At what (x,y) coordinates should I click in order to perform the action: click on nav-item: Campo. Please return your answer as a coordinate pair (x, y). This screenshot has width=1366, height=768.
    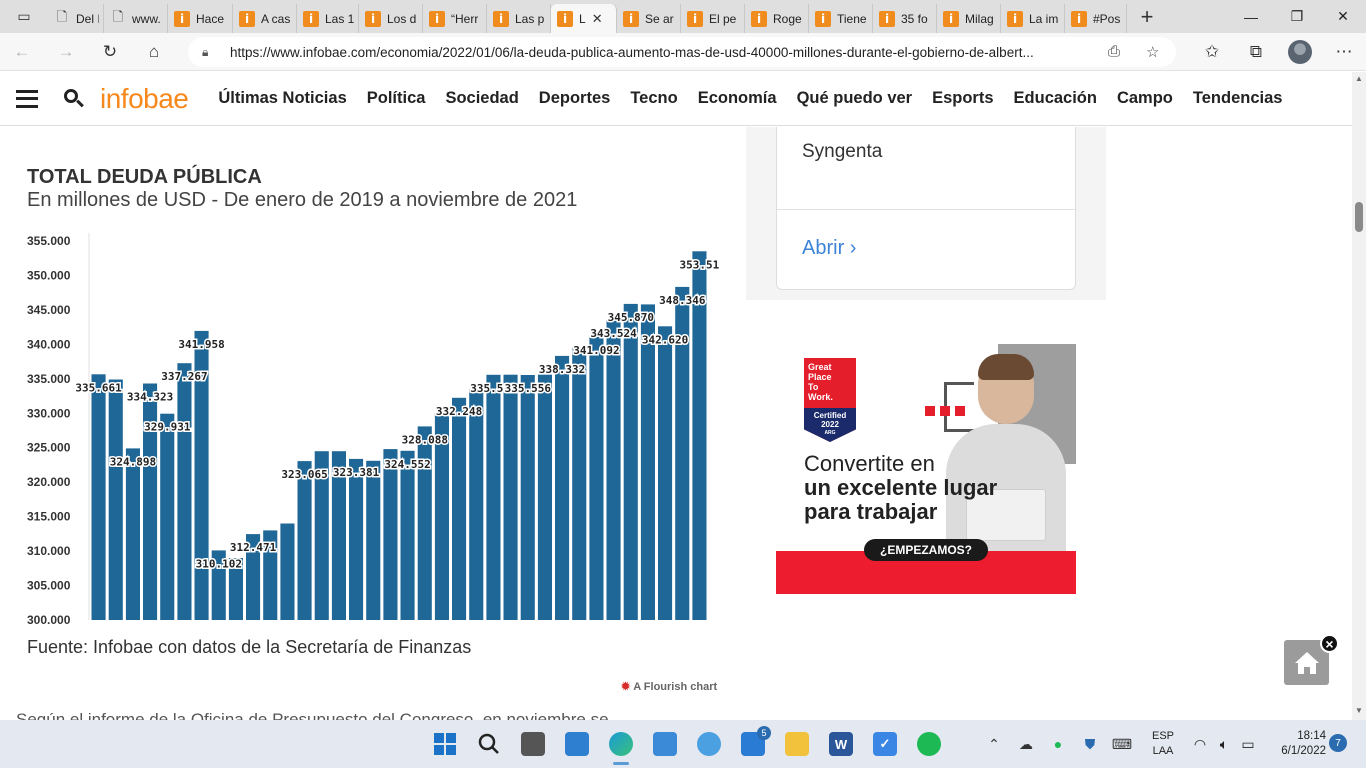
    Looking at the image, I should click on (1145, 98).